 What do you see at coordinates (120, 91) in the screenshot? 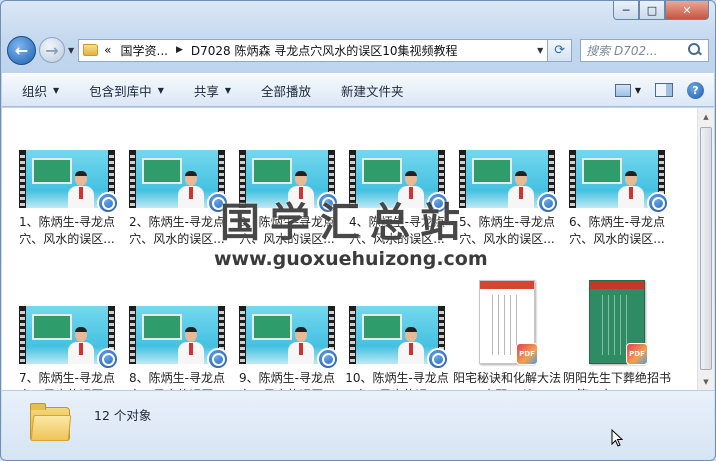
I see `include-library-label: 包含到库中` at bounding box center [120, 91].